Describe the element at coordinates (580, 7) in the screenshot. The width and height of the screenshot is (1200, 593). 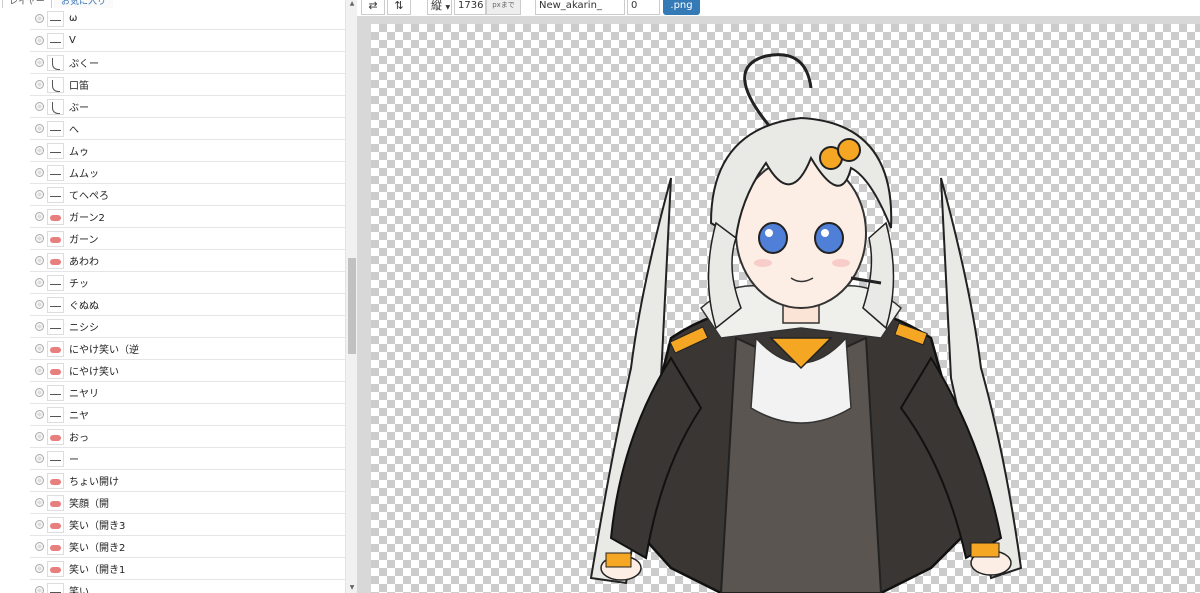
I see `filename-input: New_akarin_` at that location.